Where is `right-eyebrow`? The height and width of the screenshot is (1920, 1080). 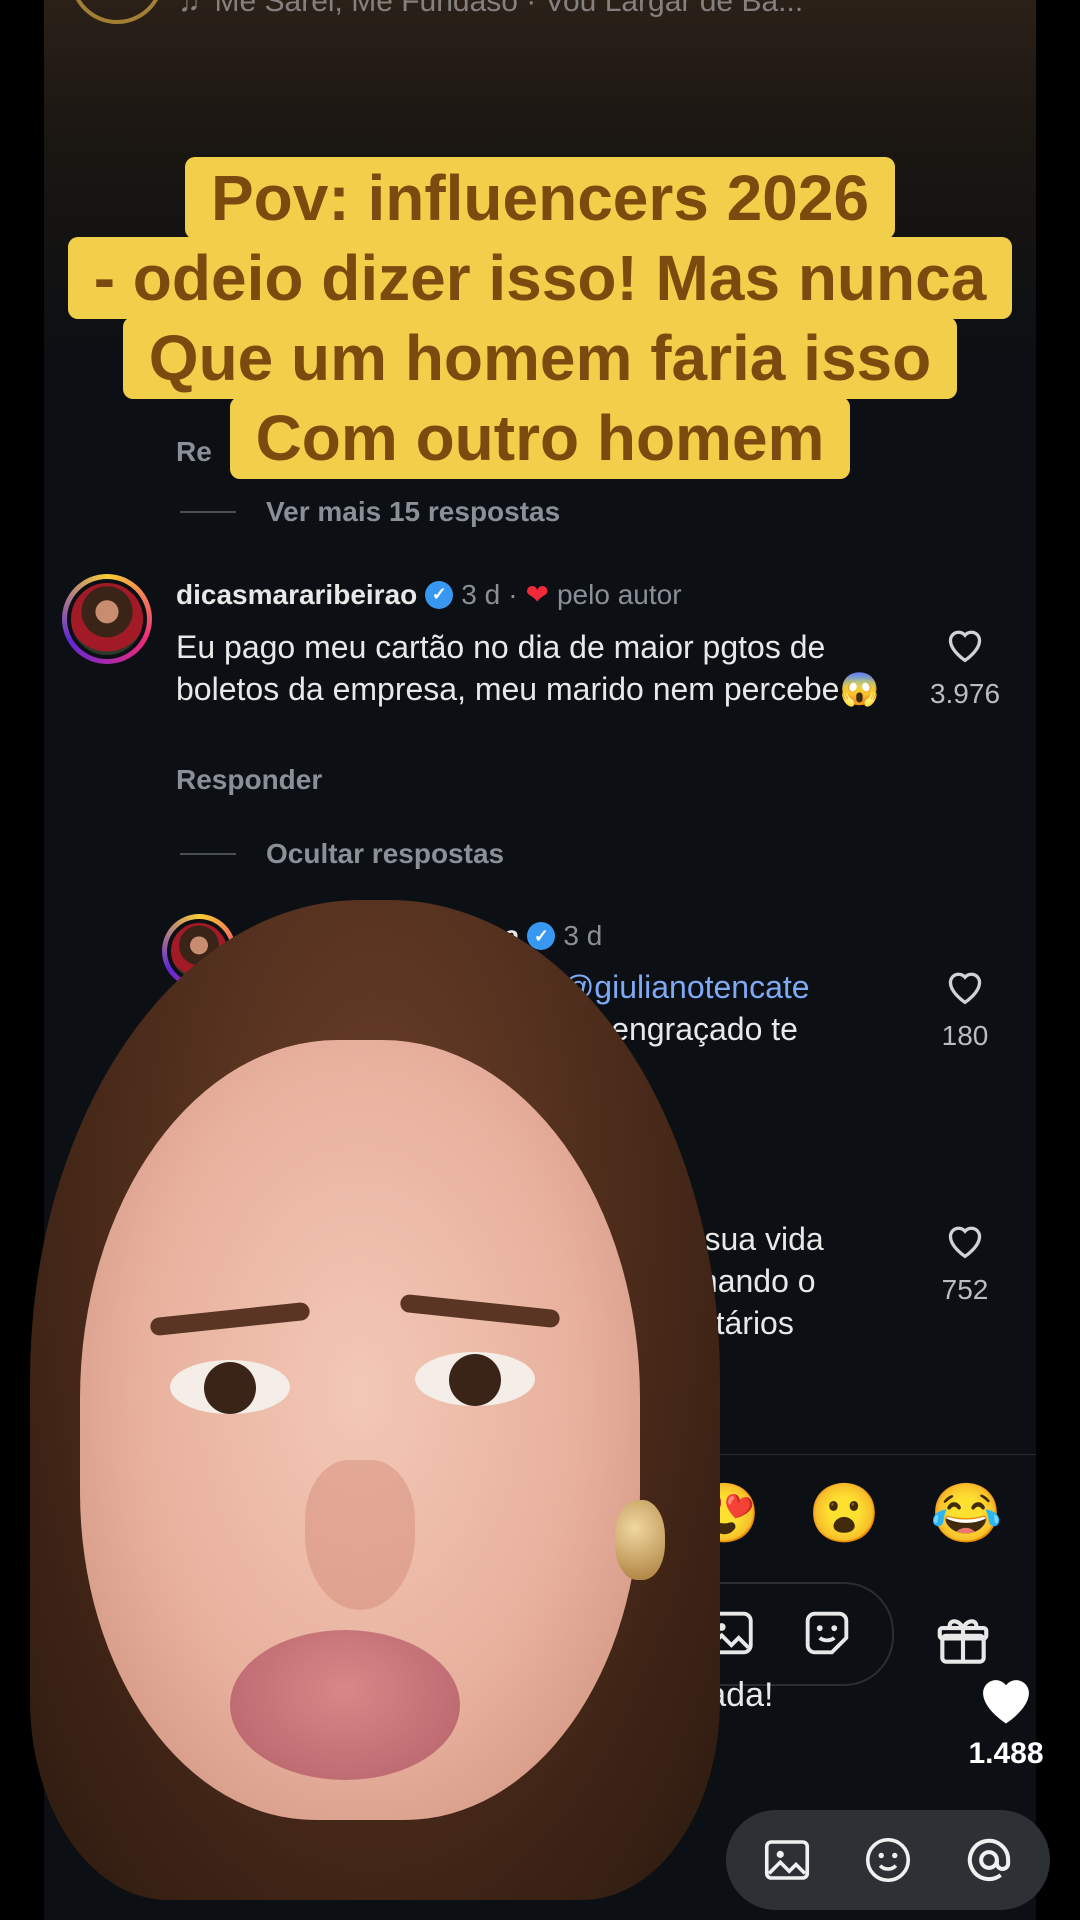
right-eyebrow is located at coordinates (480, 1311).